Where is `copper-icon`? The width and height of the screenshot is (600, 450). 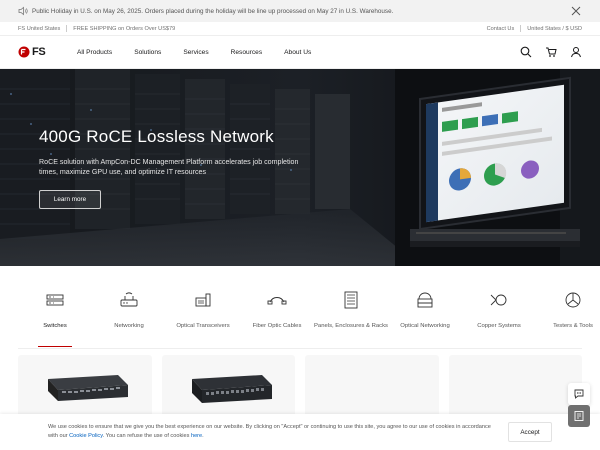 copper-icon is located at coordinates (498, 300).